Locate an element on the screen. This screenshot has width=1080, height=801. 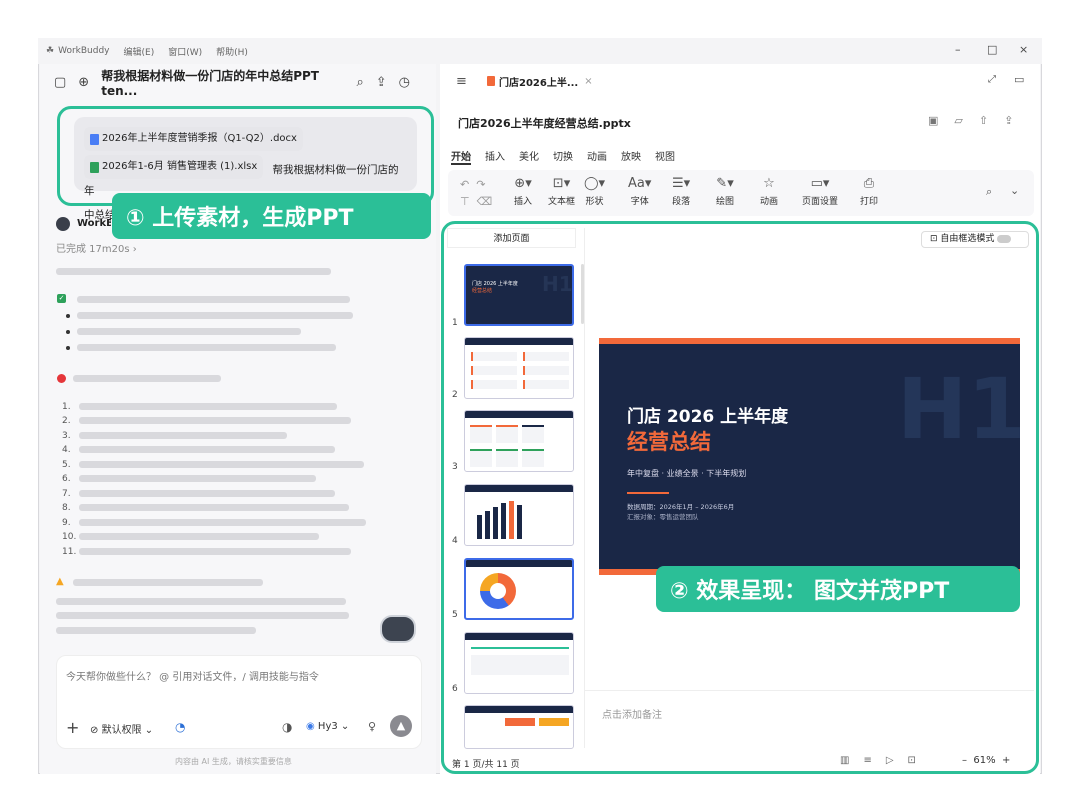
draw-button: ✎▾ 绘图 is located at coordinates (725, 191).